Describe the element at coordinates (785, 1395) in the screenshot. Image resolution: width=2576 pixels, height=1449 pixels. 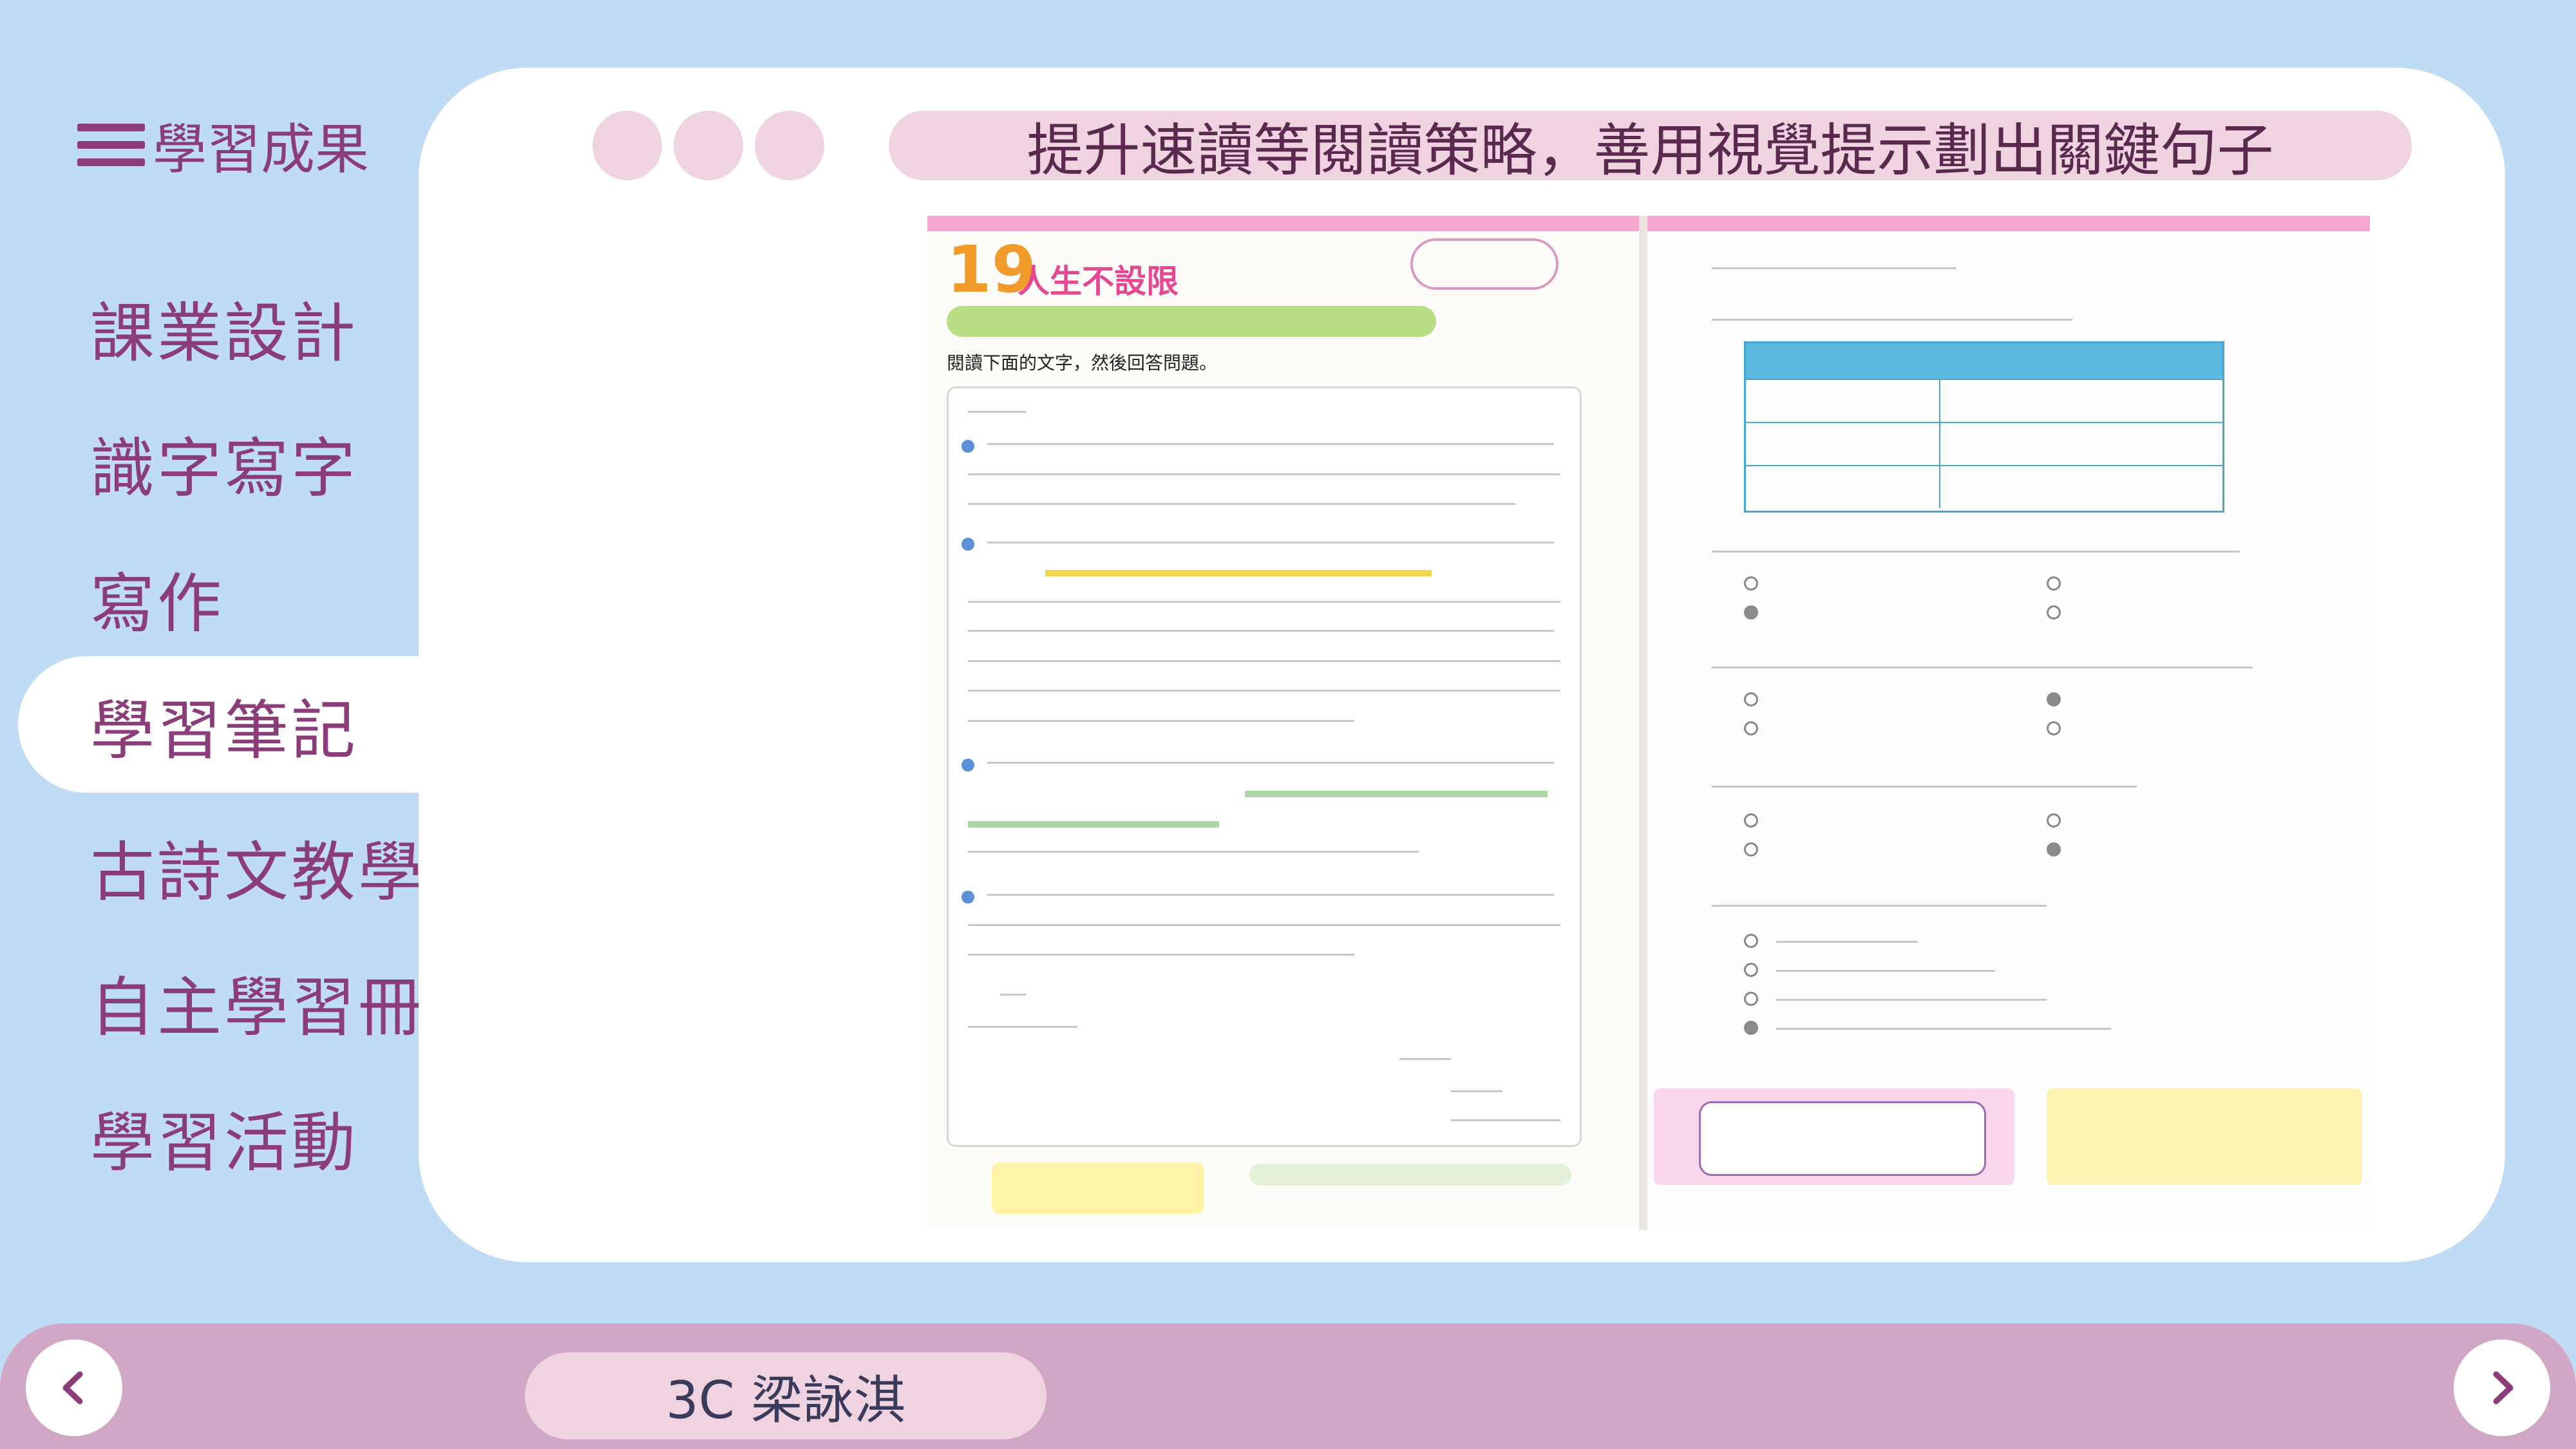
I see `student-name: 3C 梁詠淇` at that location.